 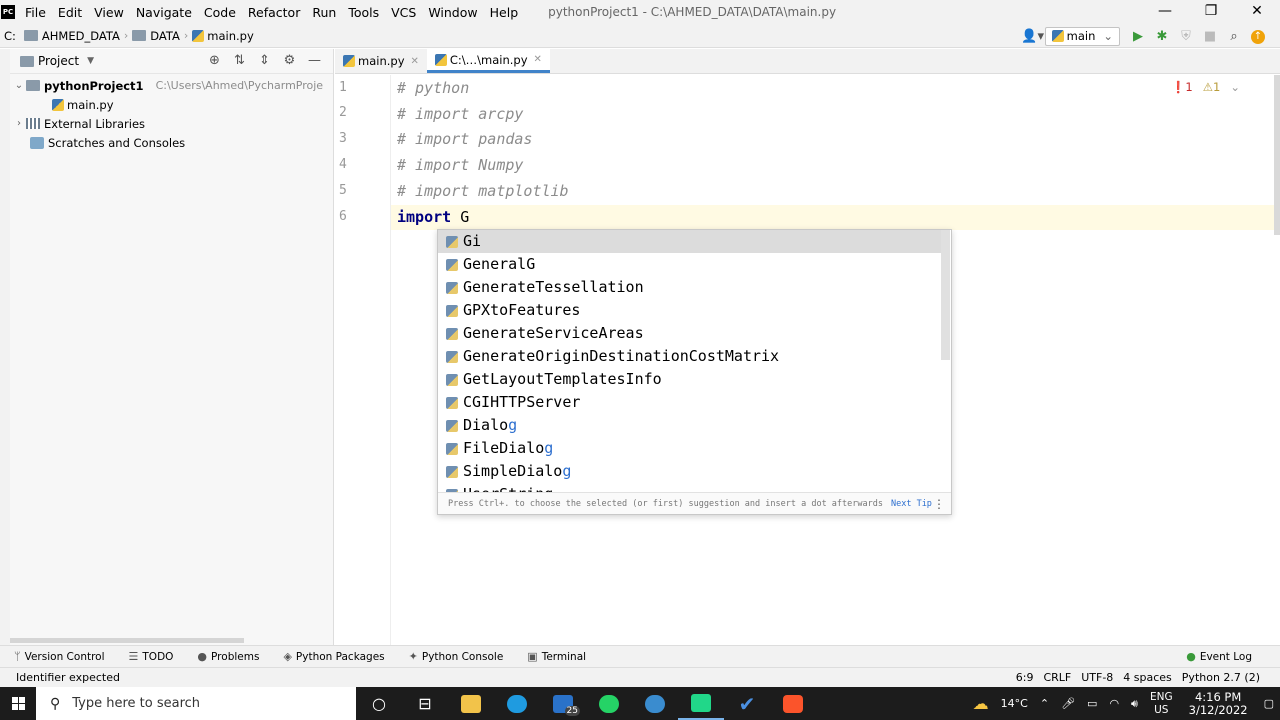 I want to click on code-line: # import Numpy, so click(x=460, y=165).